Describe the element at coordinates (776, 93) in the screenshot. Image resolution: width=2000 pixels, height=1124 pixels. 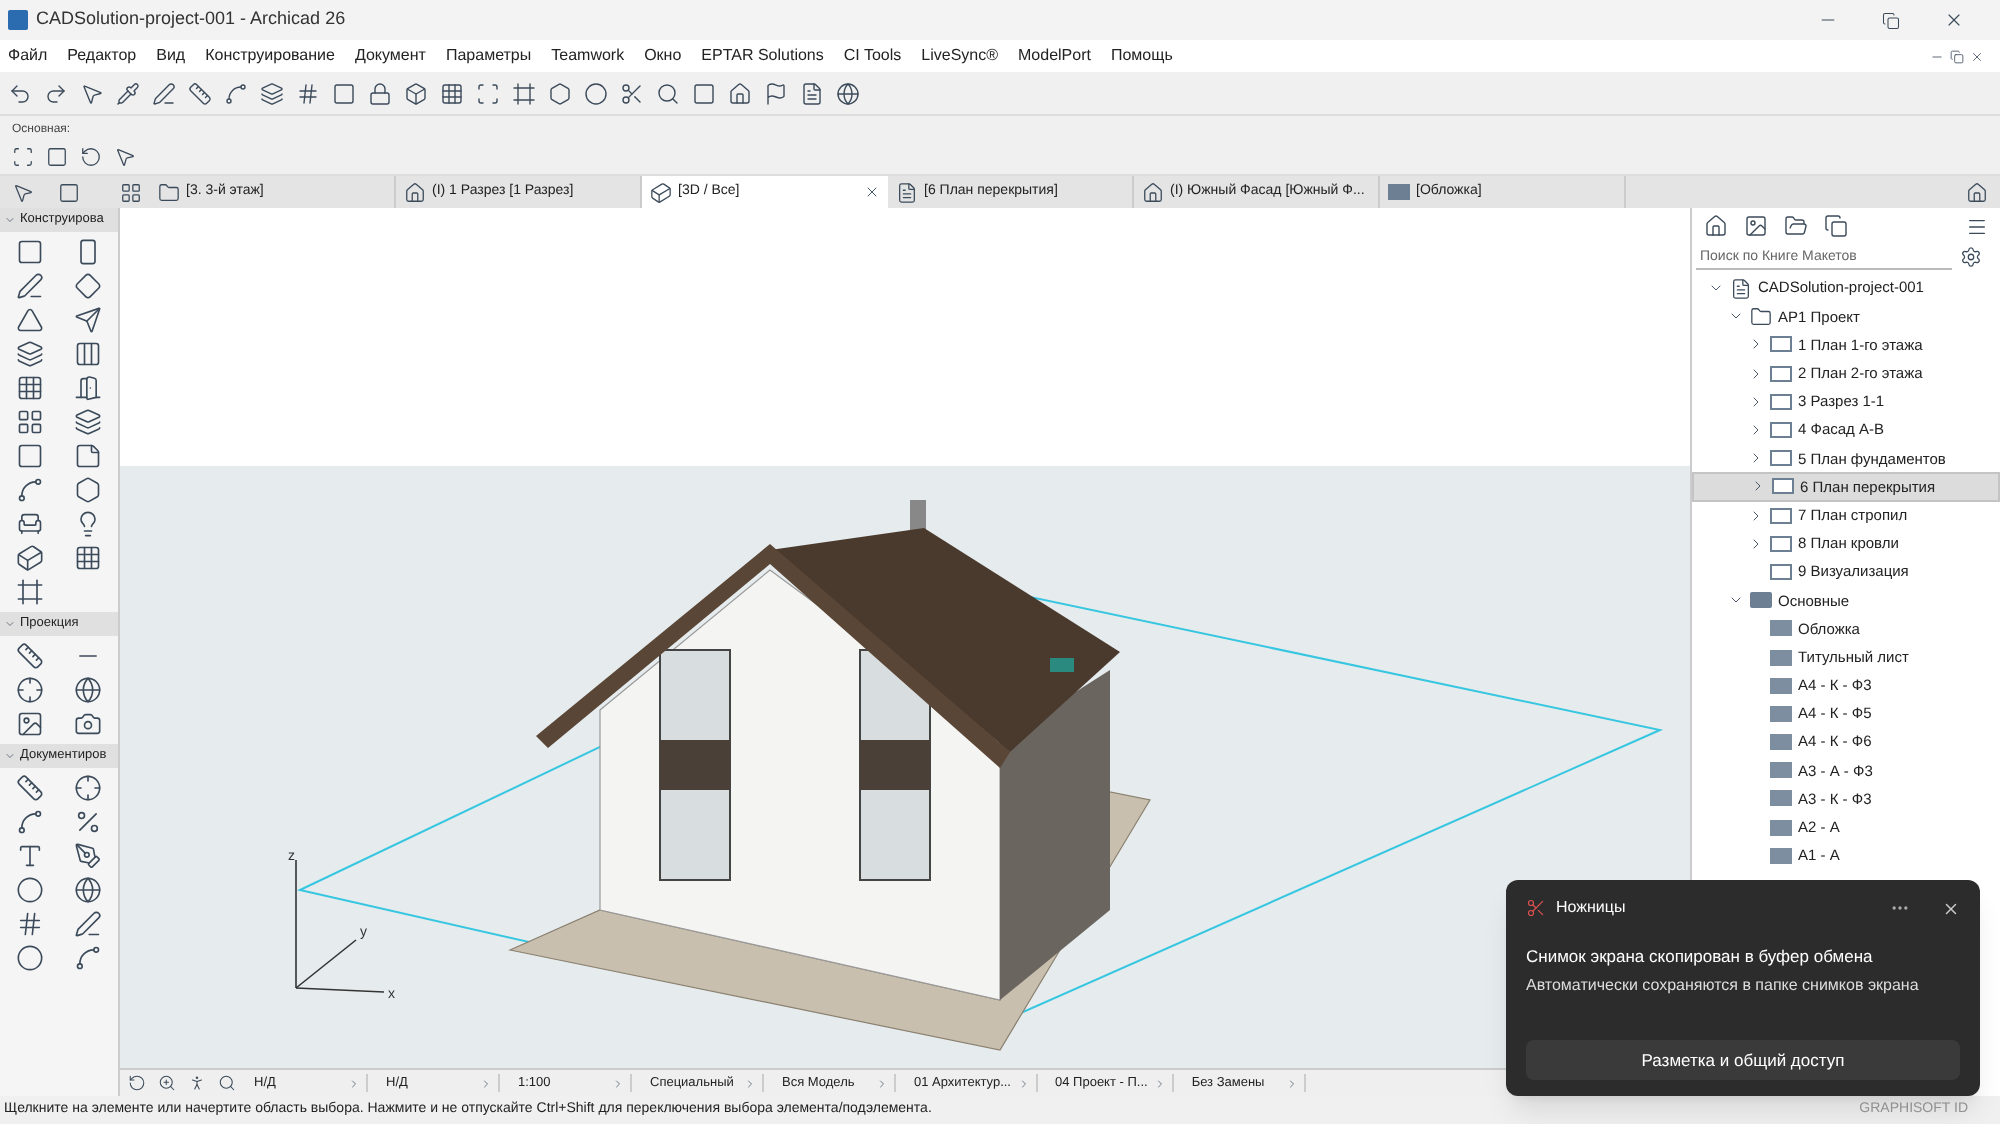
I see `flag-icon` at that location.